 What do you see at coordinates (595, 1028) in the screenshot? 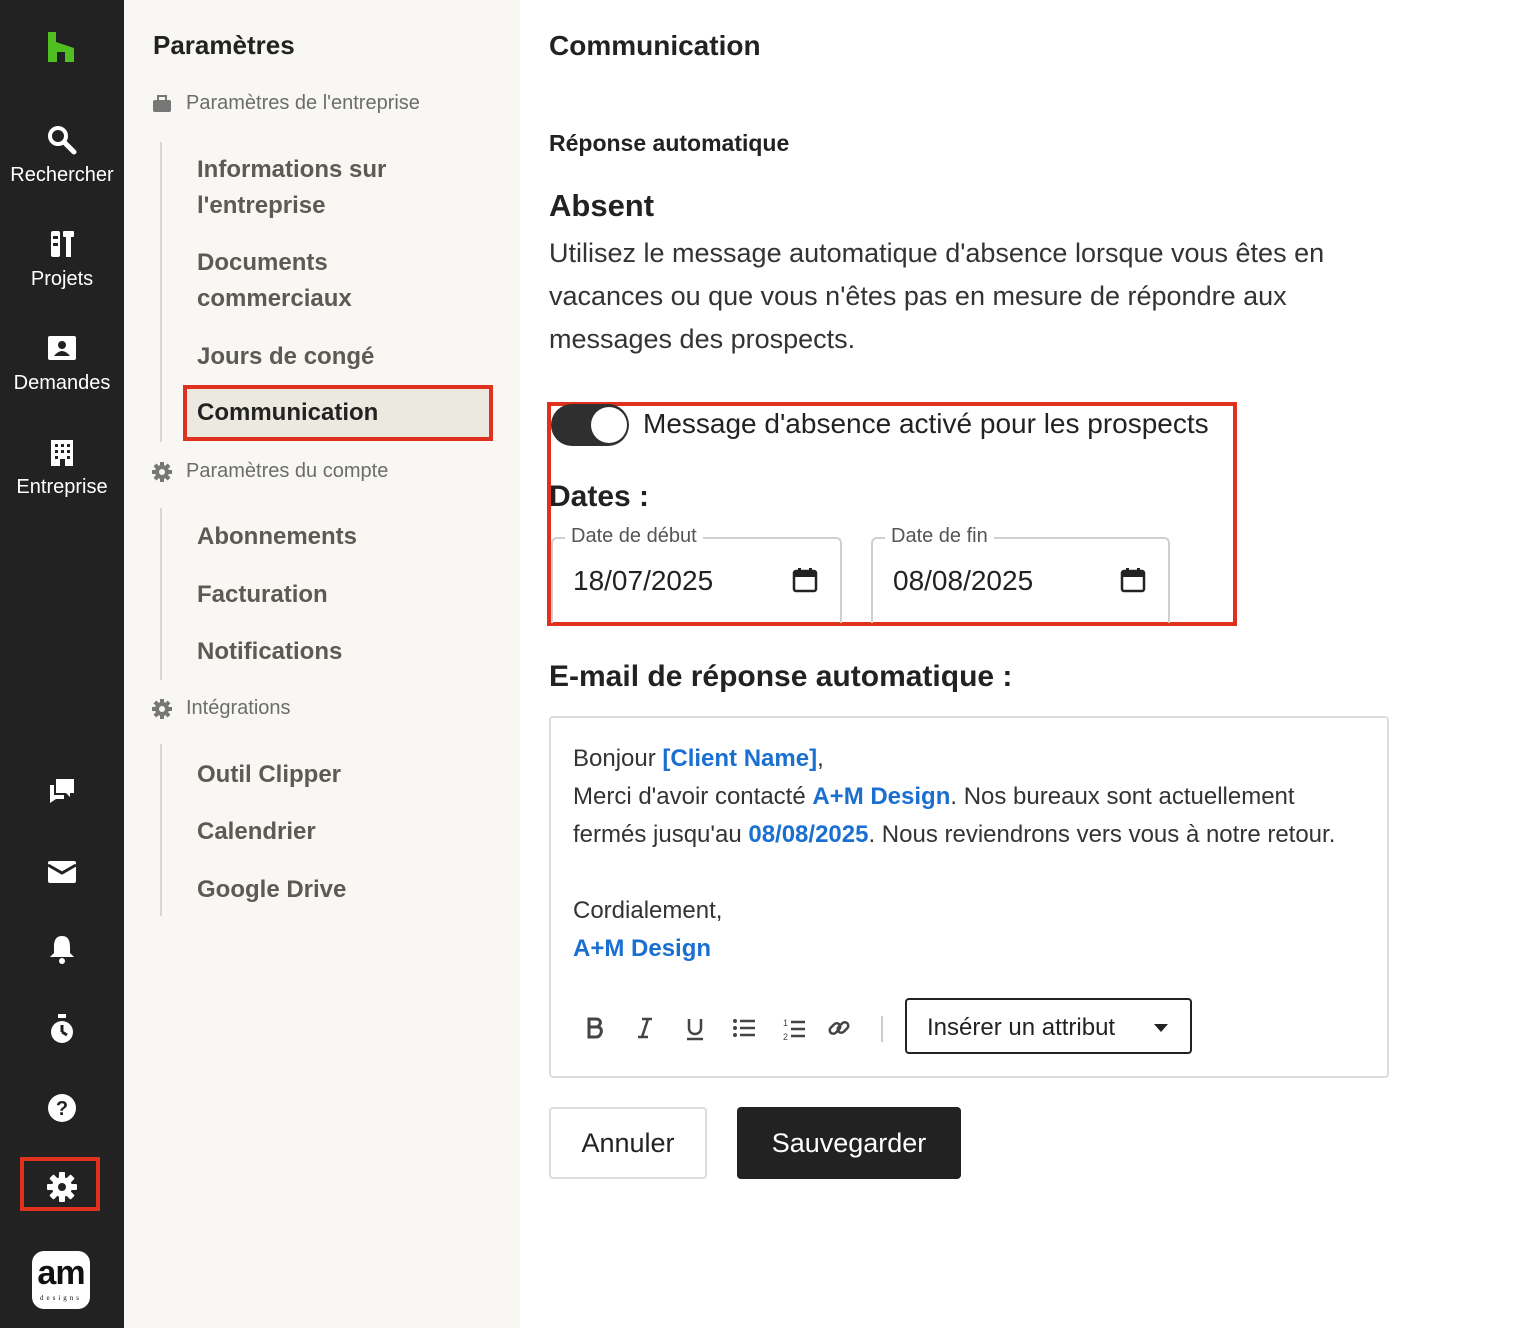
I see `bold-icon` at bounding box center [595, 1028].